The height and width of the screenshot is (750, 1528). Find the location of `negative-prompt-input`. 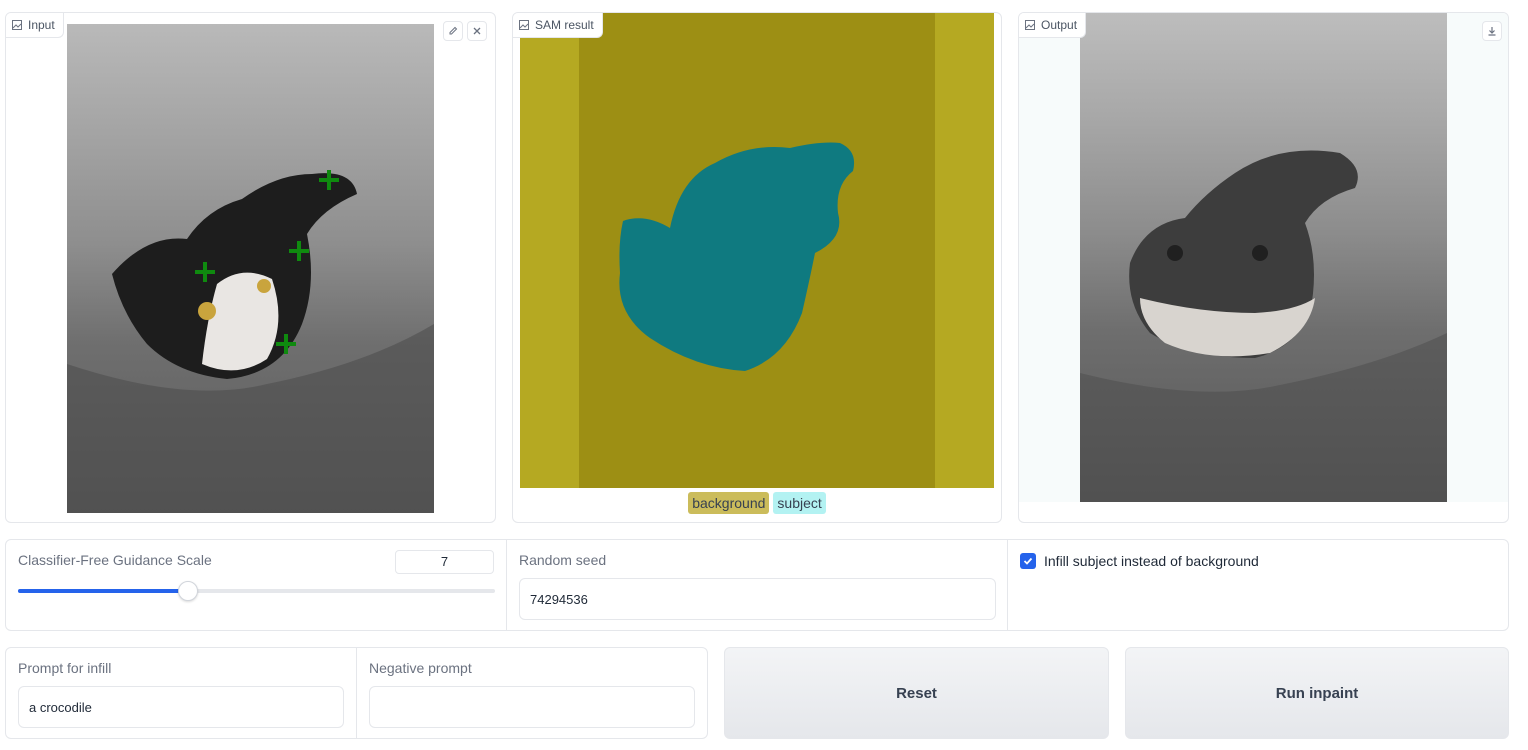

negative-prompt-input is located at coordinates (532, 707).